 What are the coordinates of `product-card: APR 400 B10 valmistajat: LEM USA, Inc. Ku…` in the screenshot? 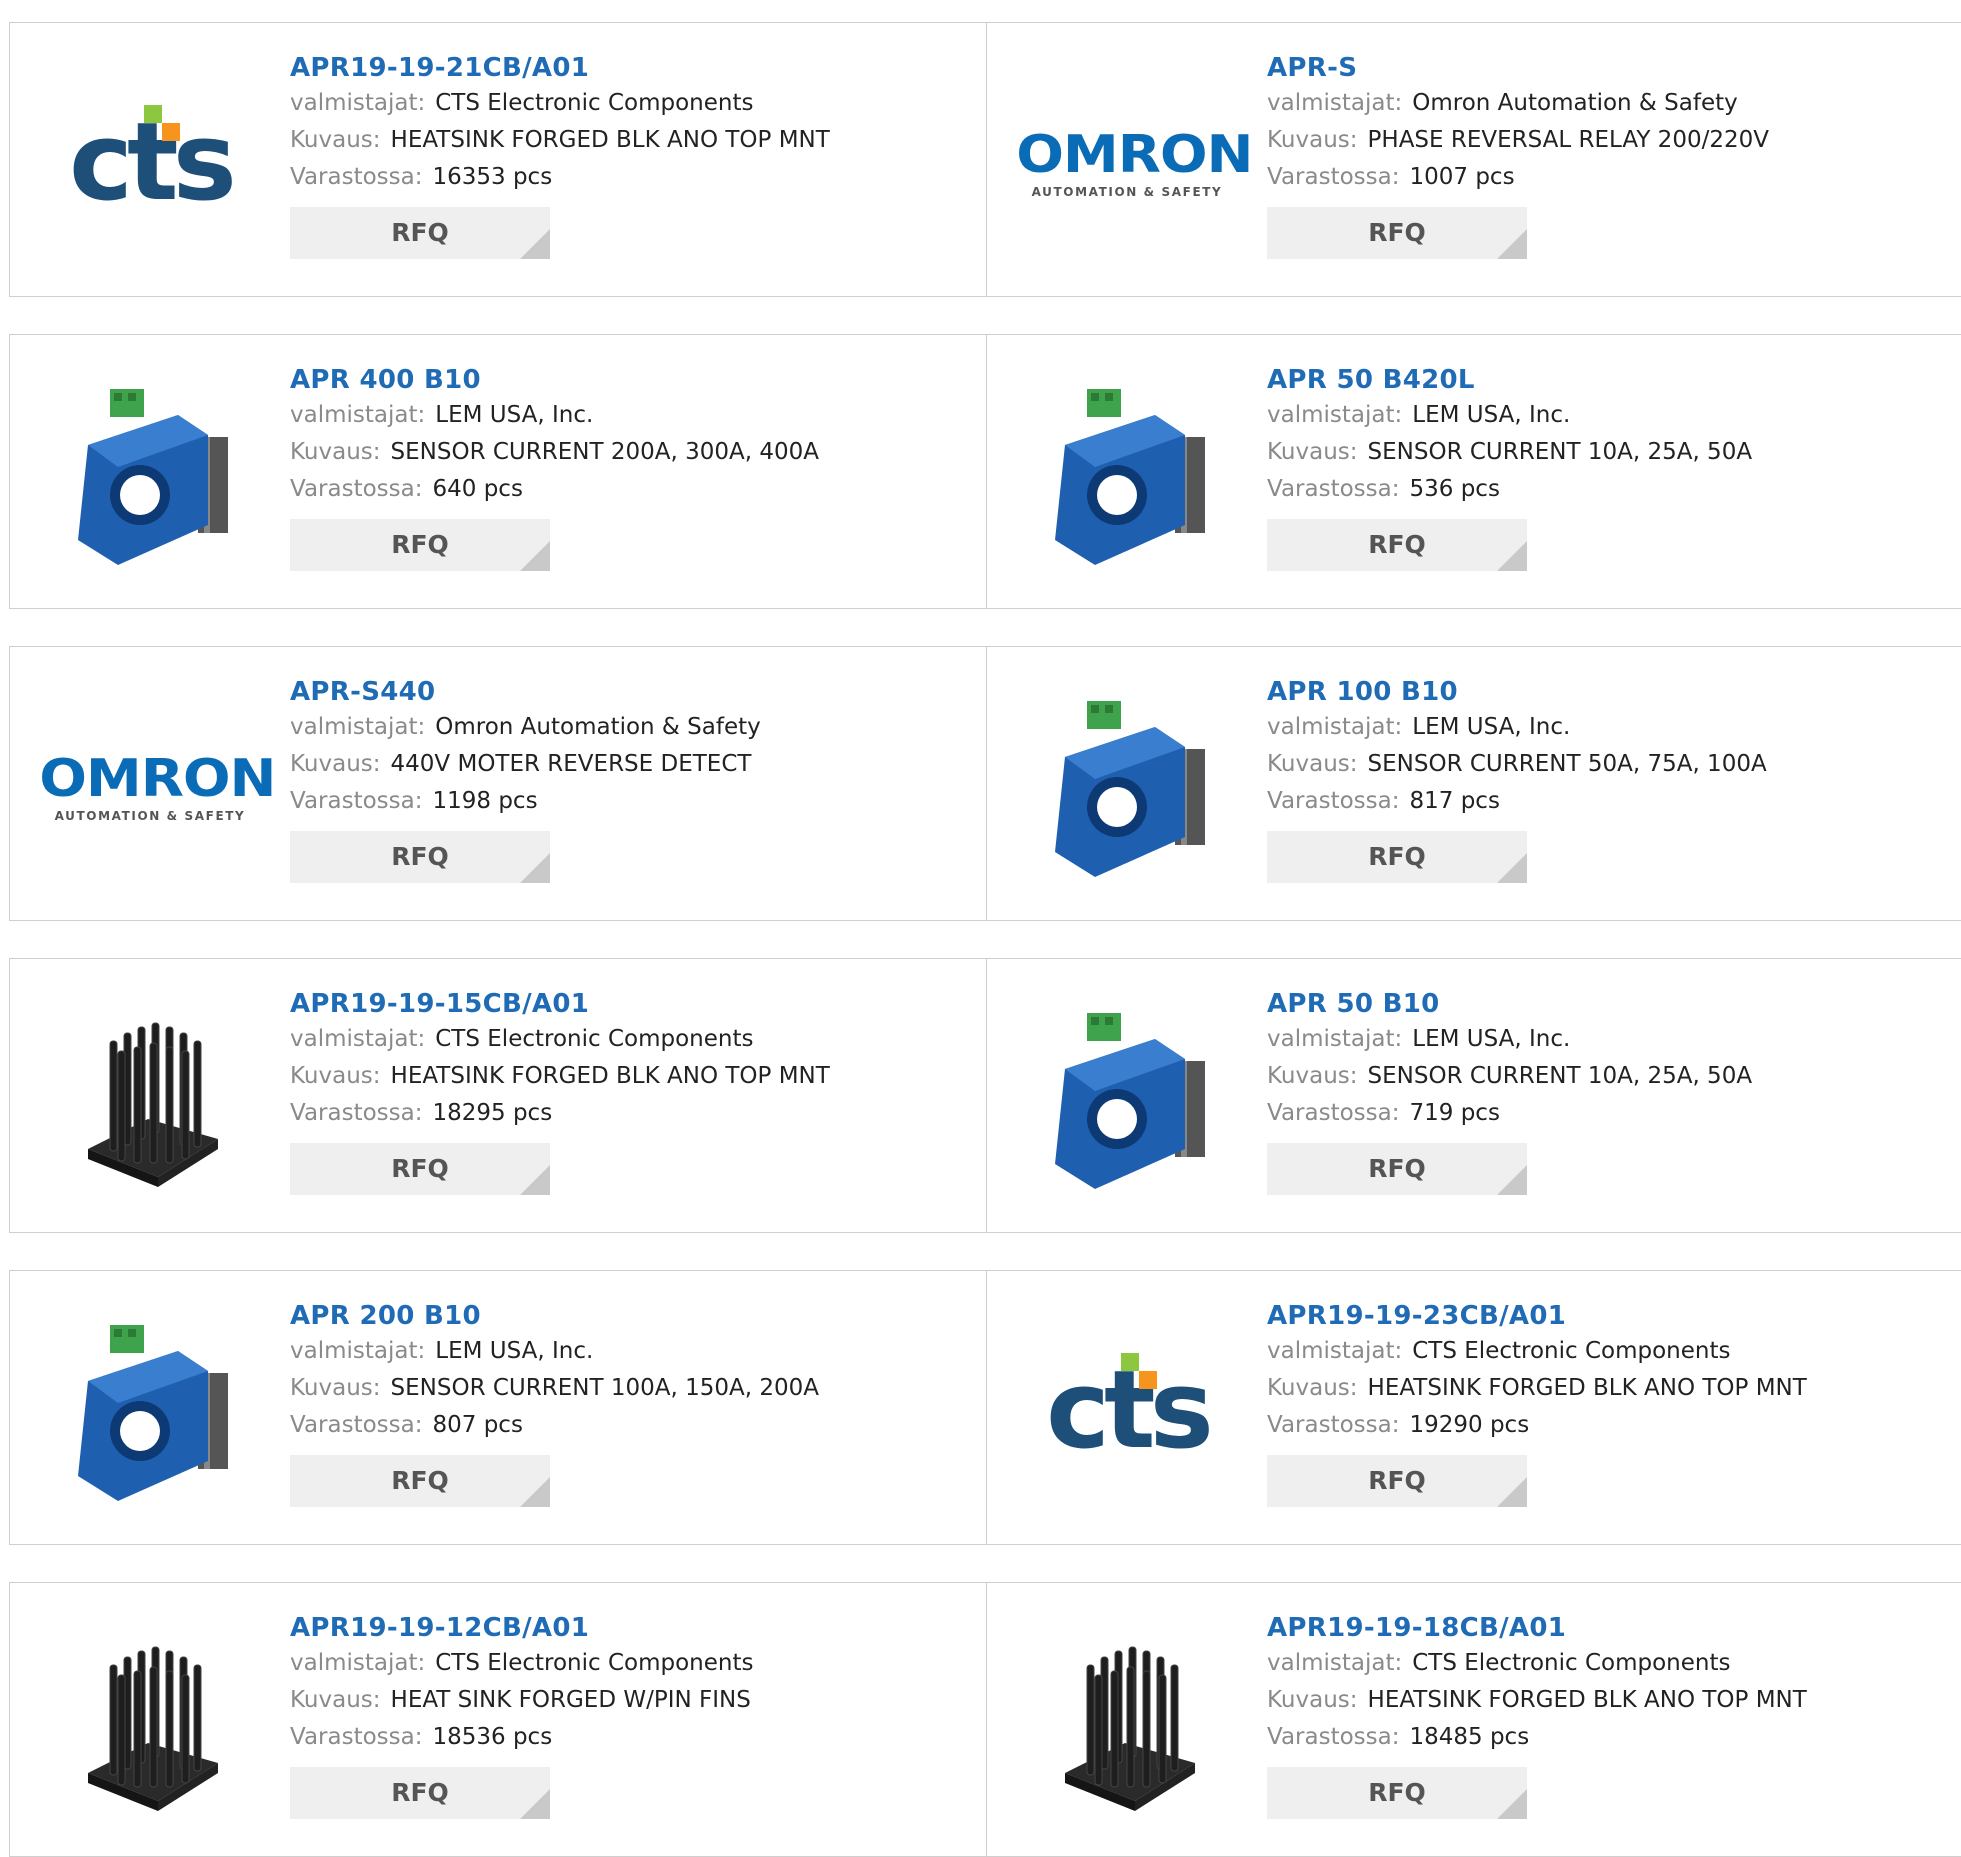 It's located at (498, 471).